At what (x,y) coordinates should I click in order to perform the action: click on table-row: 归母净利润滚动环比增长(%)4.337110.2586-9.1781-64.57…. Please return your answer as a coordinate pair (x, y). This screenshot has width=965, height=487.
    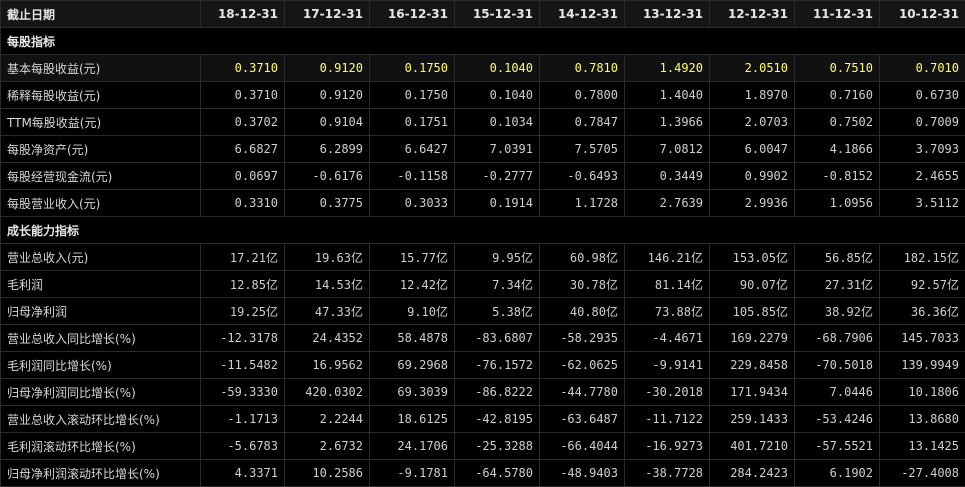
    Looking at the image, I should click on (483, 473).